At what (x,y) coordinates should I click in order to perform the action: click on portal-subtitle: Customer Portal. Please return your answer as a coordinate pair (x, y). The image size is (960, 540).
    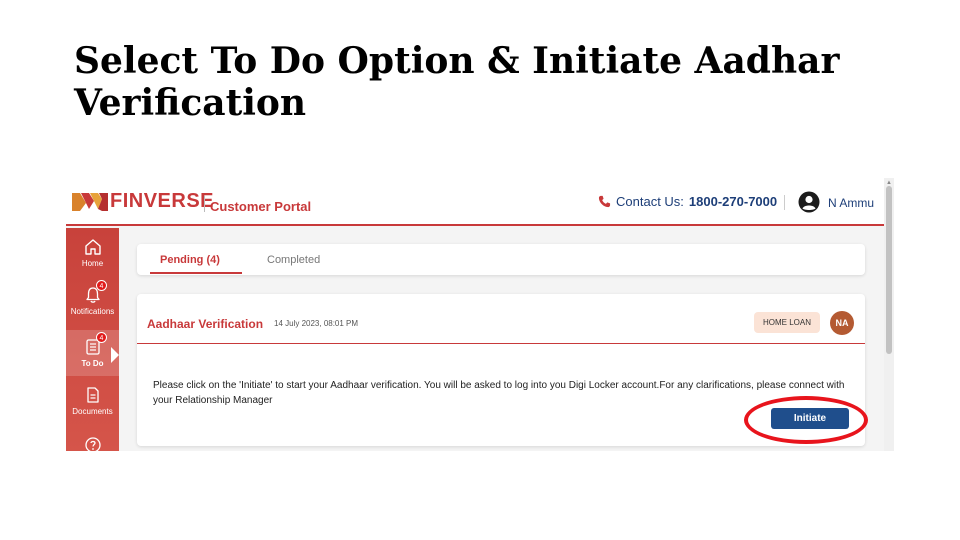
    Looking at the image, I should click on (261, 206).